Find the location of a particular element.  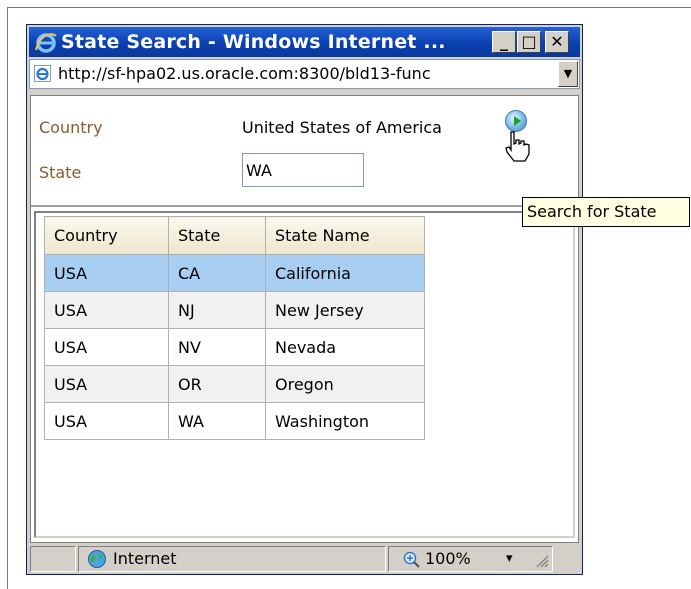

search-go-icon is located at coordinates (517, 121).